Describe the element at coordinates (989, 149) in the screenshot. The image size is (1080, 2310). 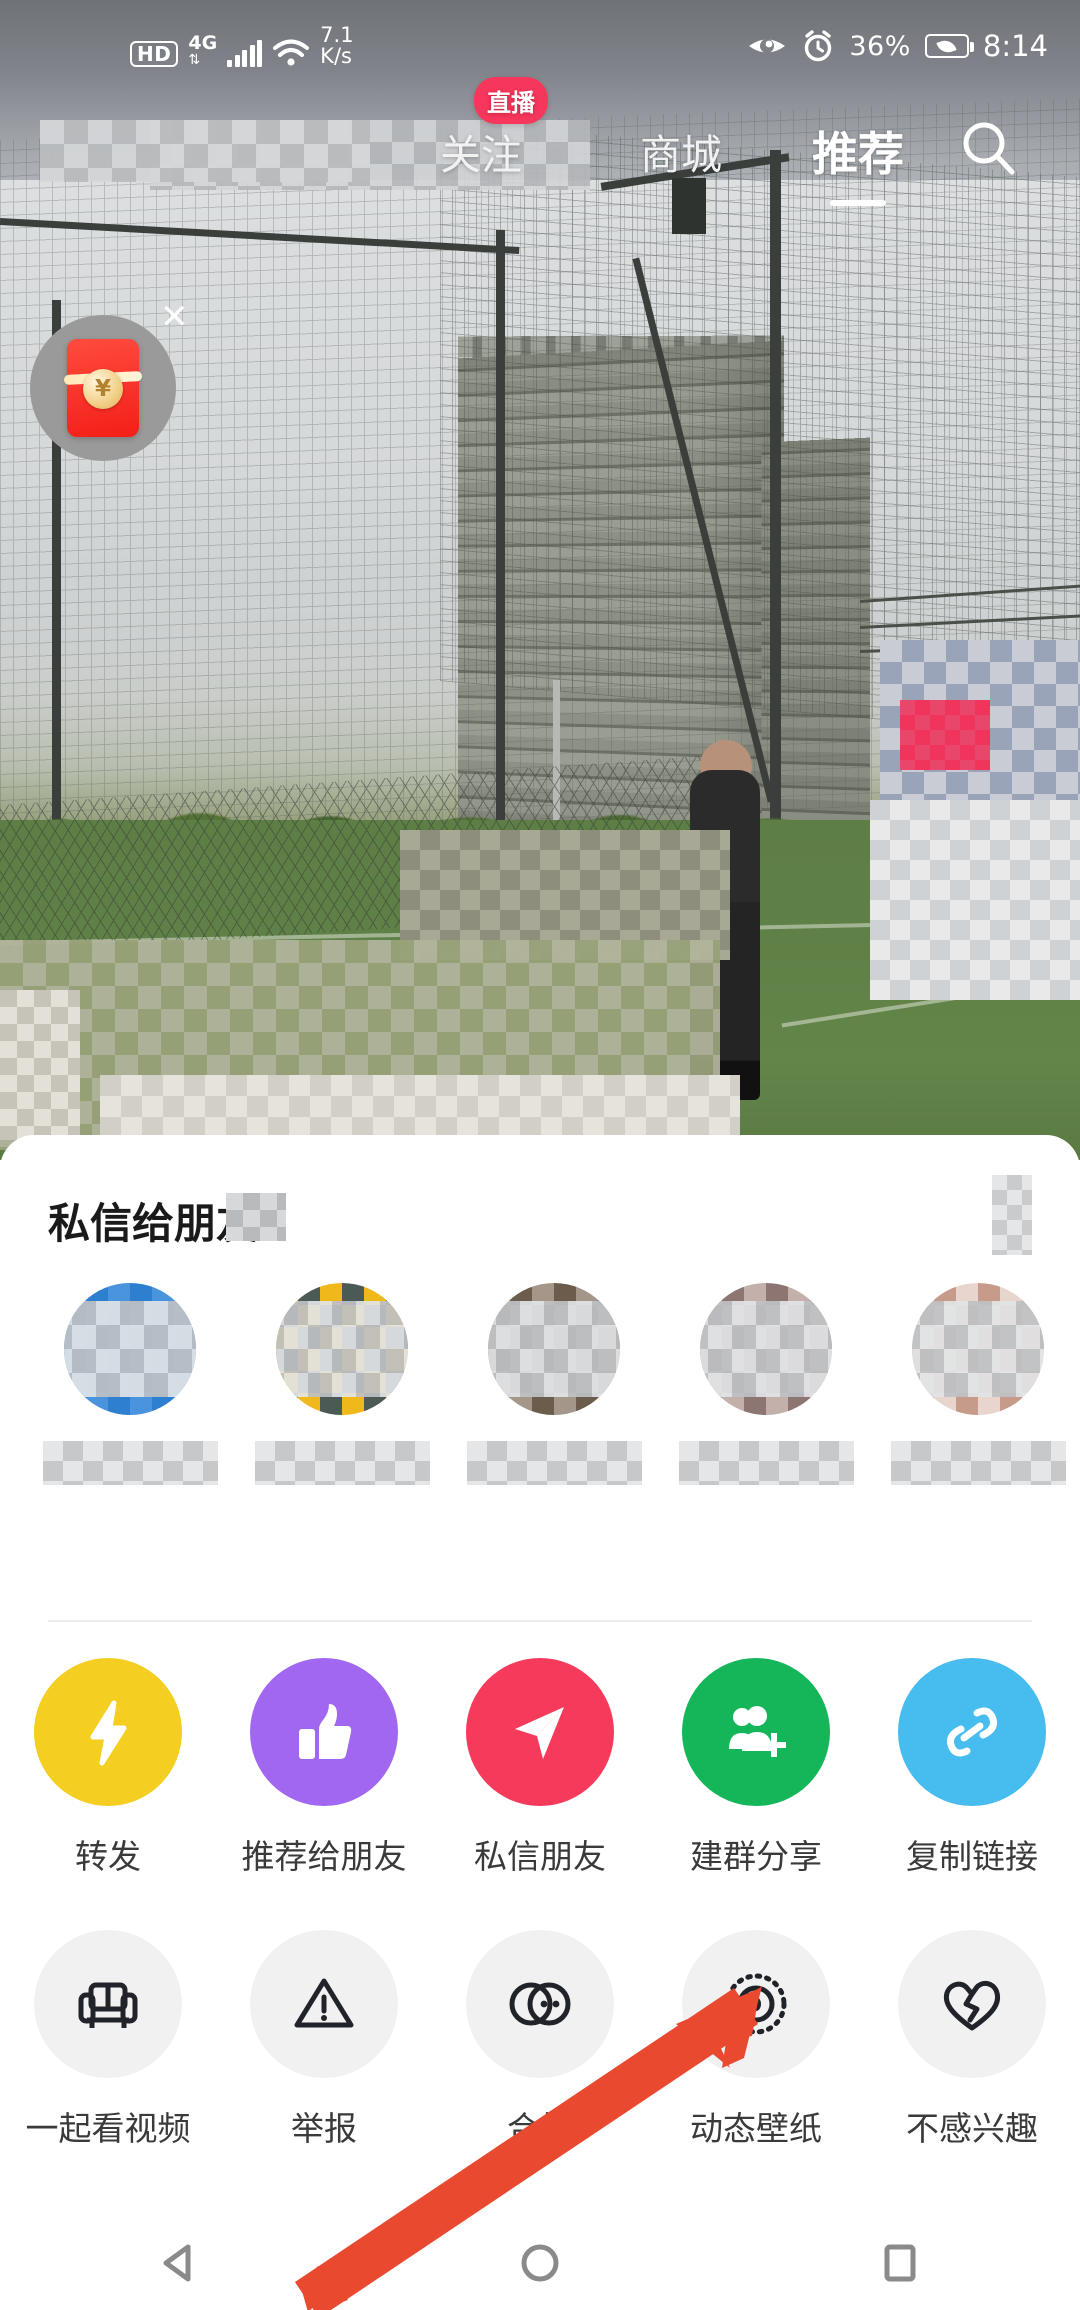
I see `search-icon` at that location.